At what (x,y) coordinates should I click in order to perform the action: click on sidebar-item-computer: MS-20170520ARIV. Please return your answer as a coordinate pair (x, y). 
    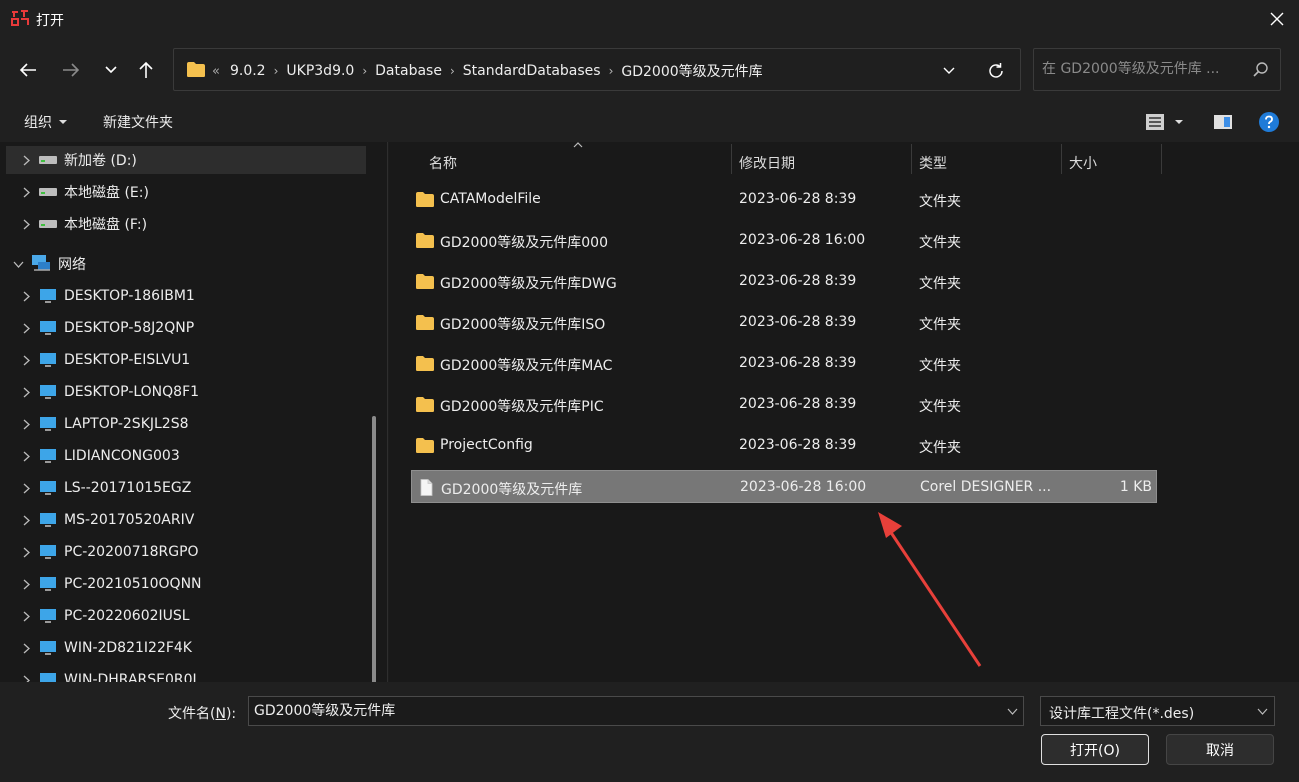
    Looking at the image, I should click on (186, 520).